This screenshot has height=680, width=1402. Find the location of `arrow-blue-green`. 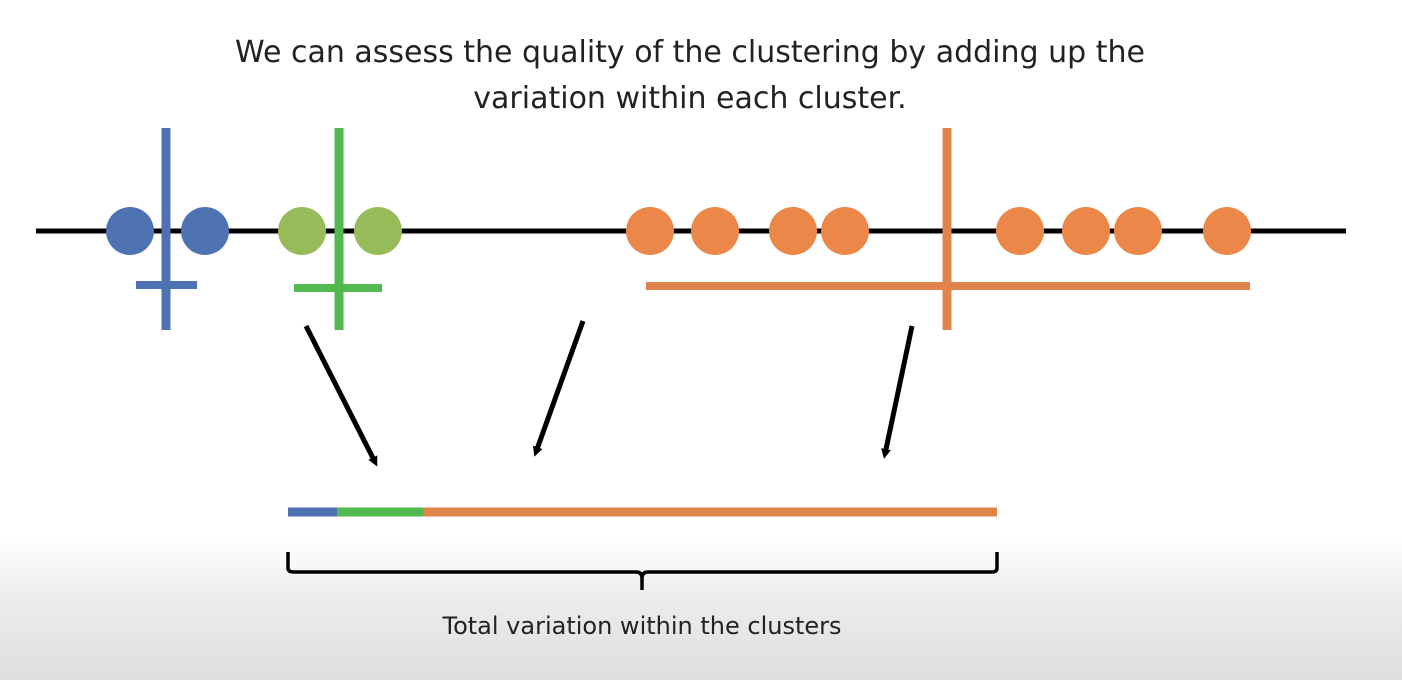

arrow-blue-green is located at coordinates (340, 395).